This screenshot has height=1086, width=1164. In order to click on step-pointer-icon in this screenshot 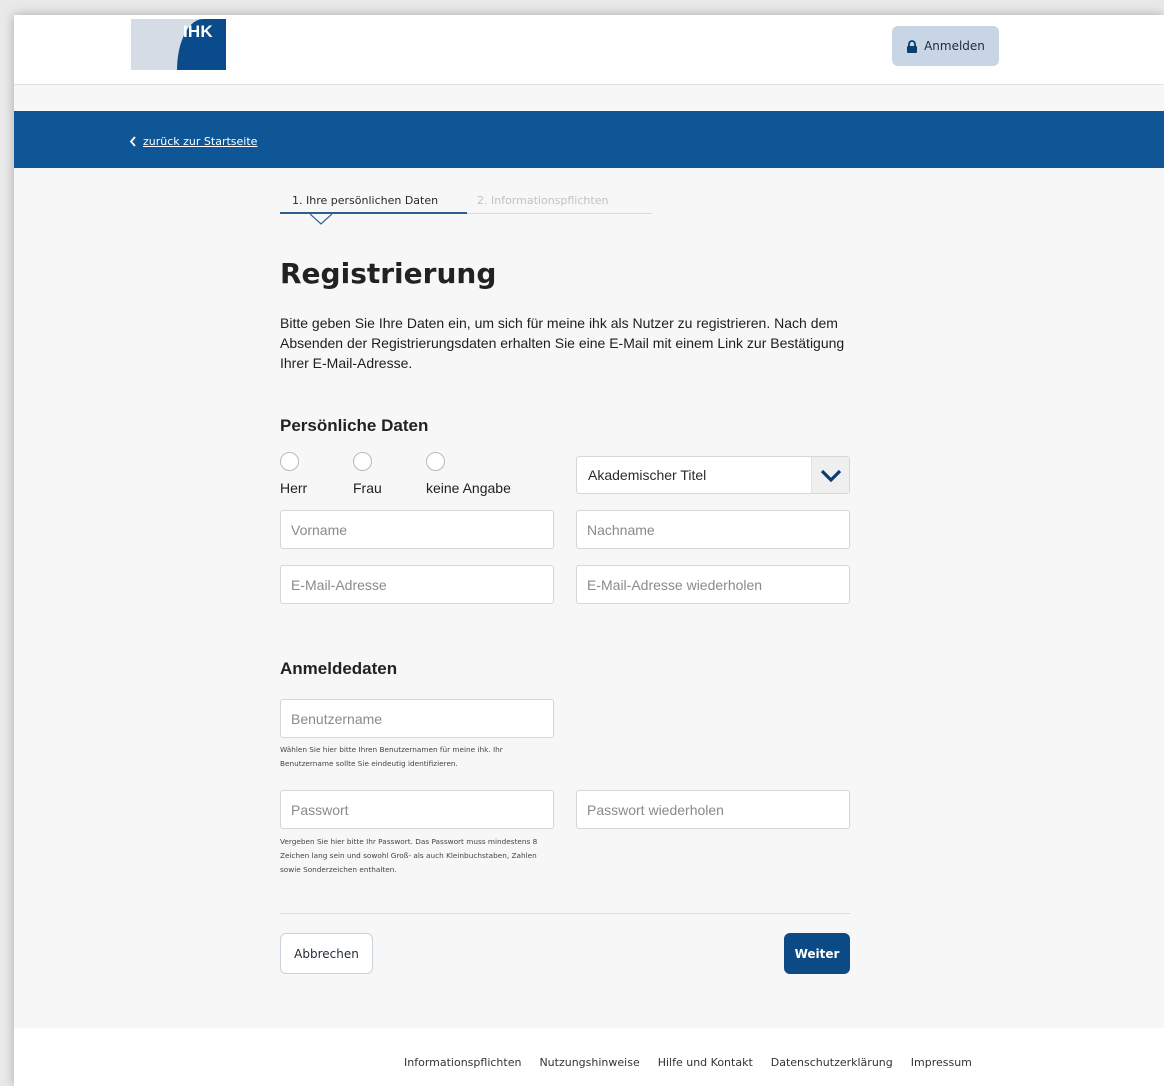, I will do `click(321, 219)`.